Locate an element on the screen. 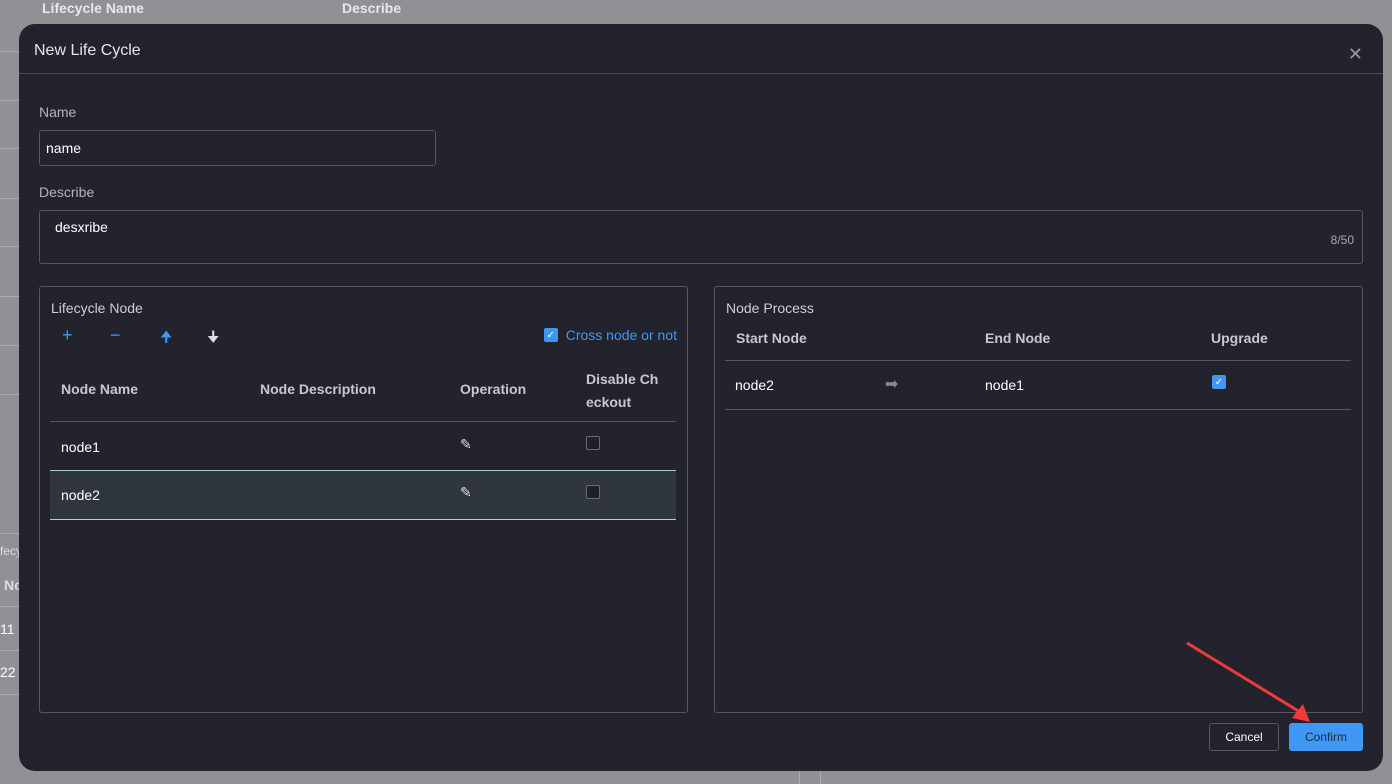  annotation-arrow is located at coordinates (1248, 681).